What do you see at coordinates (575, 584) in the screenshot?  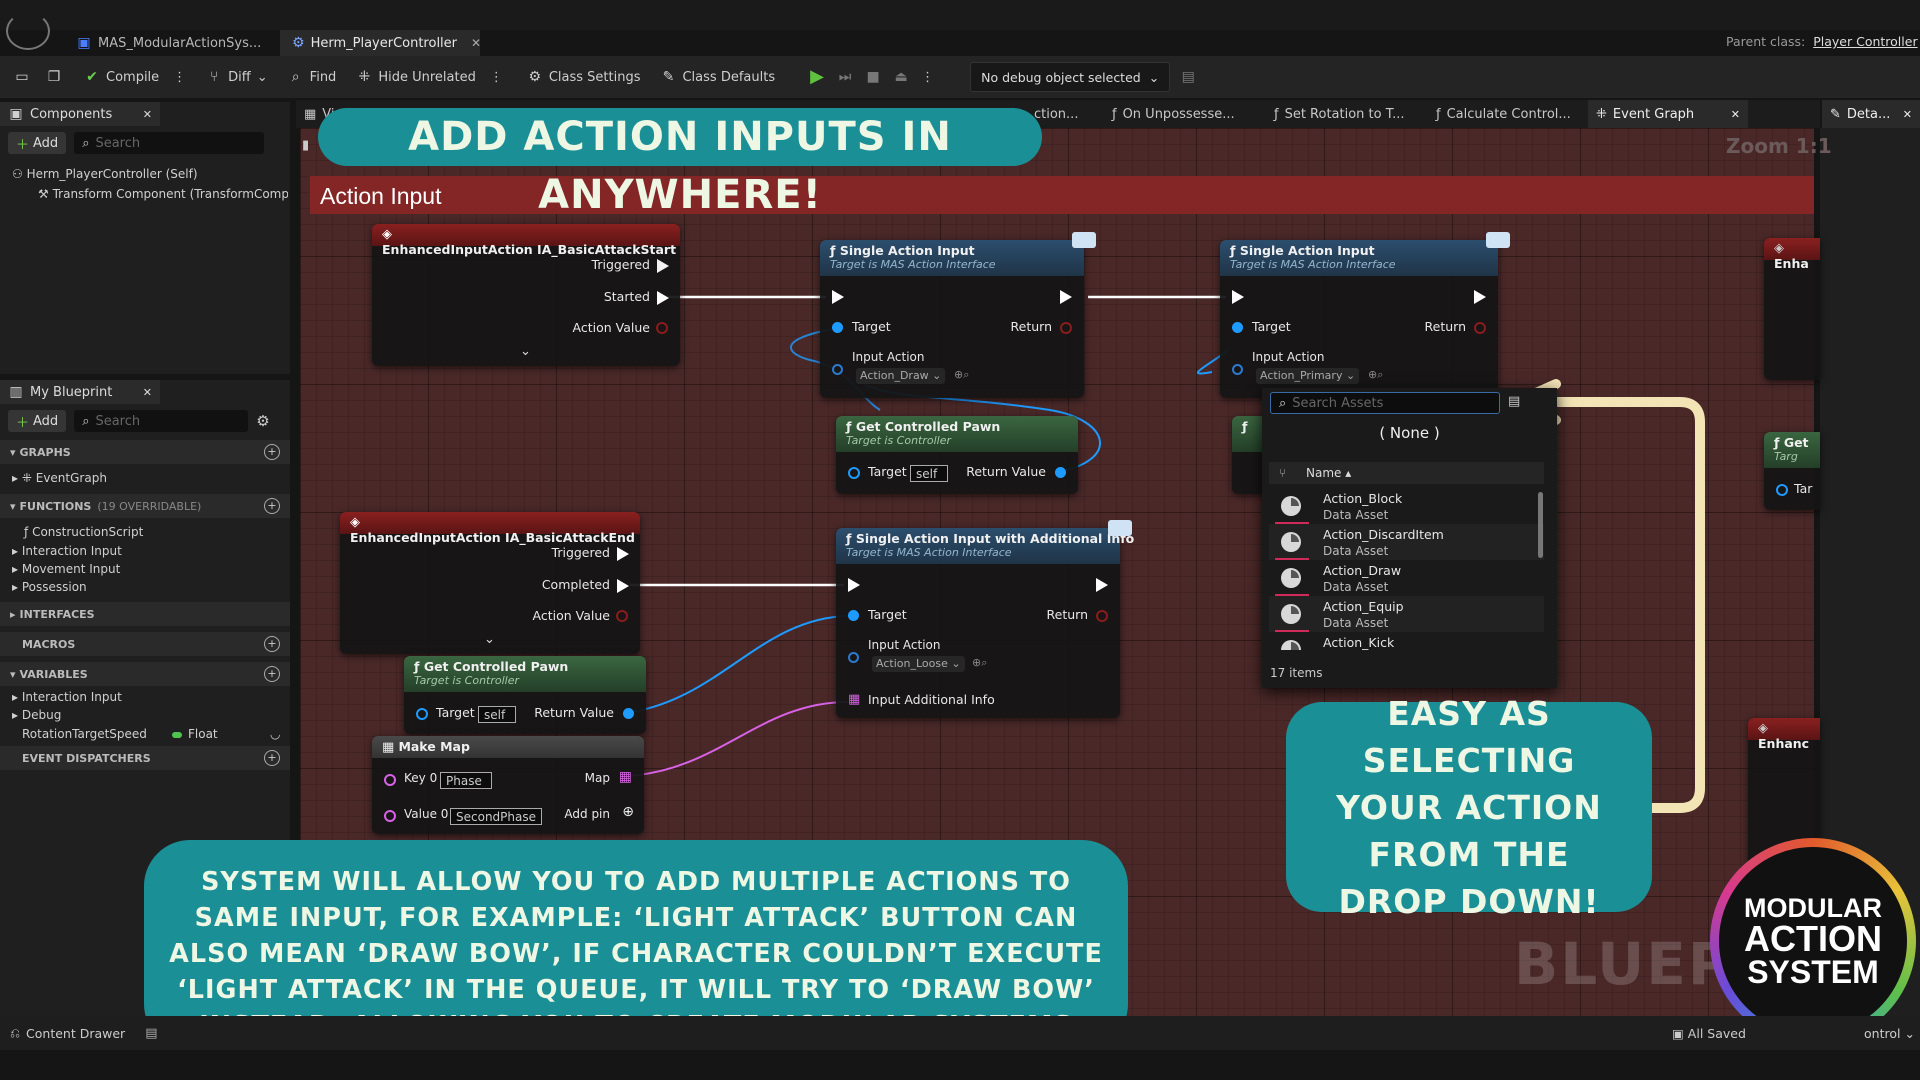 I see `pin-label: Completed` at bounding box center [575, 584].